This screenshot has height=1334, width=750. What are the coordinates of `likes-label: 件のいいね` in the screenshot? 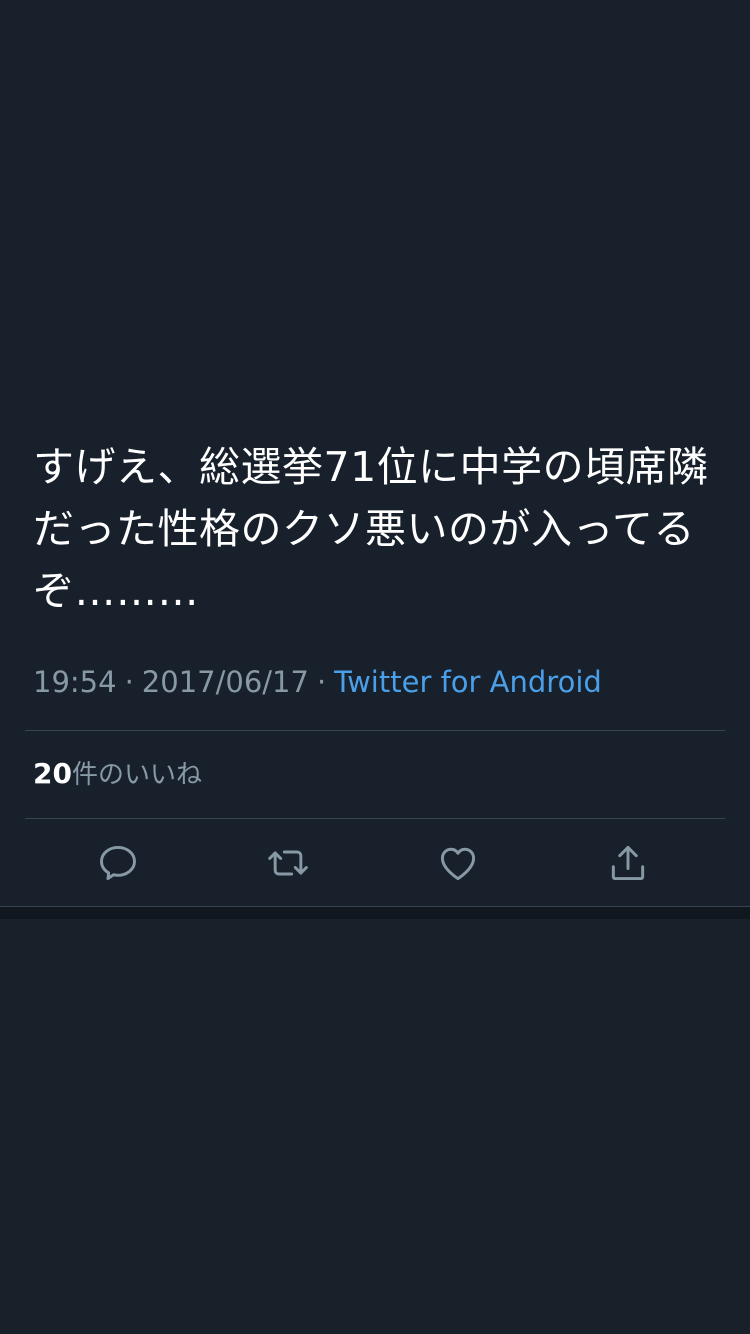 It's located at (136, 775).